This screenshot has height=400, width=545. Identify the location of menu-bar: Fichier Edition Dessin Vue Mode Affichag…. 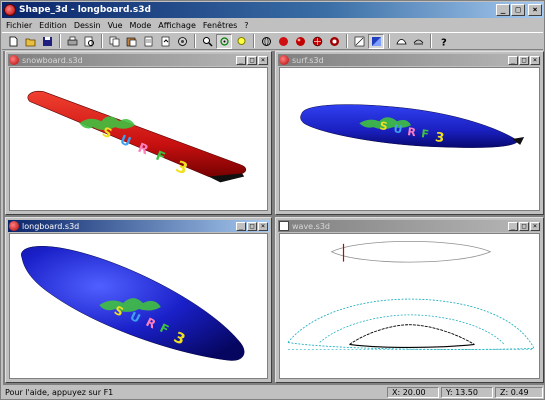
(272, 25).